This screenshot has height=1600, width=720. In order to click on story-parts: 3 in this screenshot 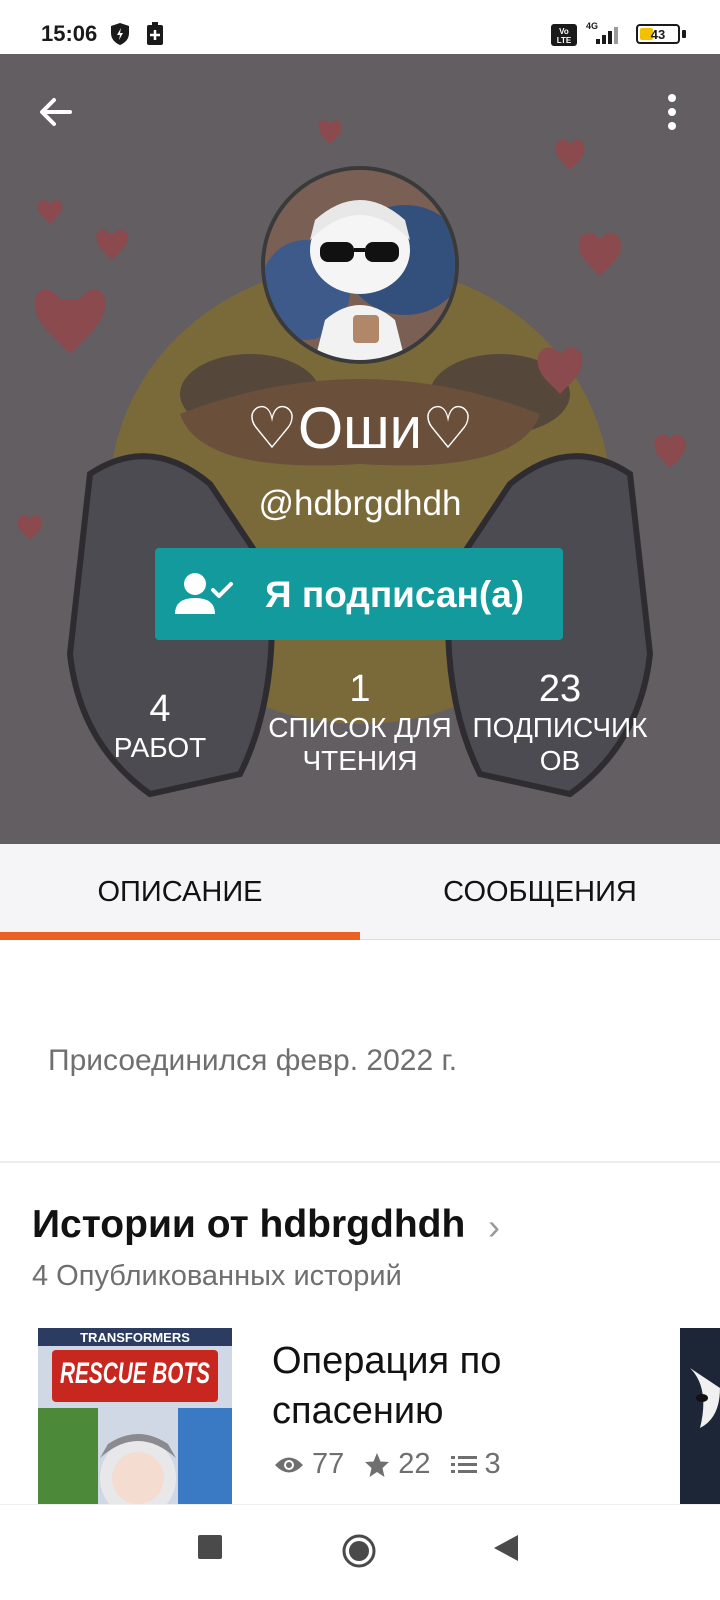, I will do `click(492, 1464)`.